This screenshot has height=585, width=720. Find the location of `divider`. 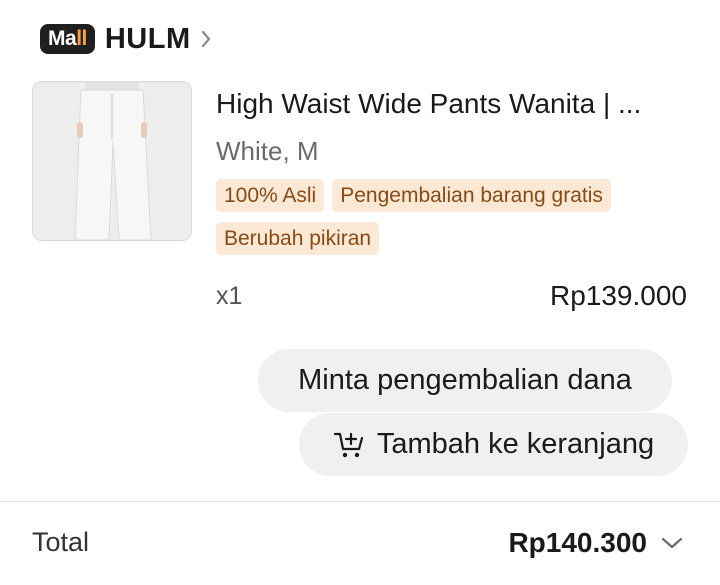

divider is located at coordinates (360, 501).